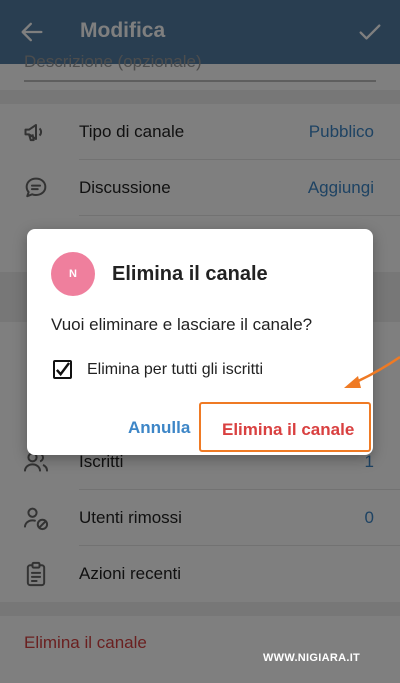 The image size is (400, 683). I want to click on delete-for-all-checkbox, so click(62, 369).